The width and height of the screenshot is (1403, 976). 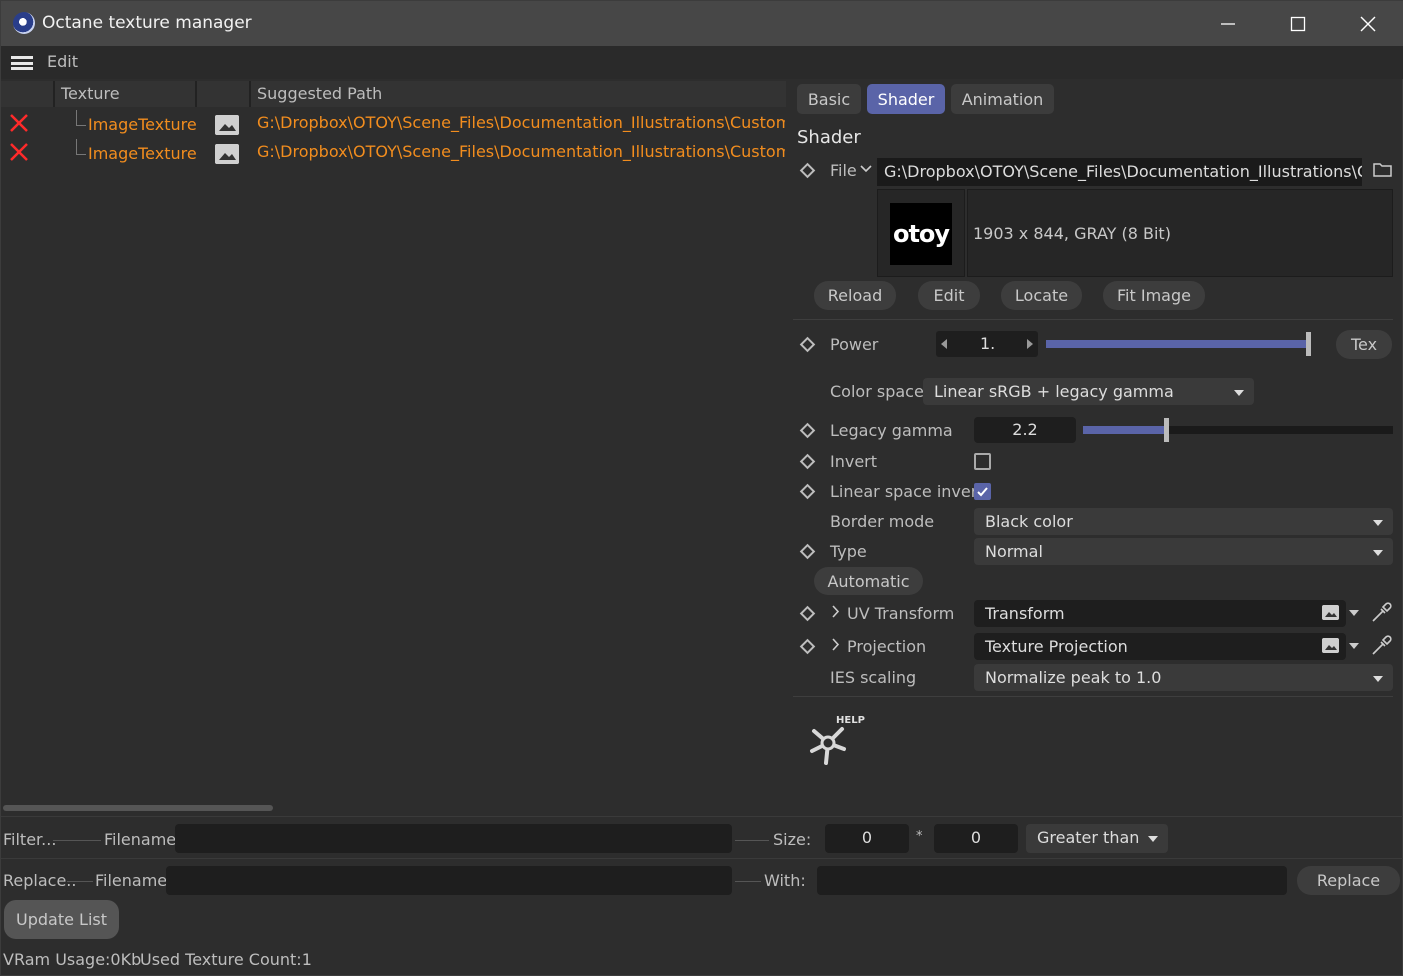 I want to click on size-compare-value: Greater than, so click(x=1088, y=837).